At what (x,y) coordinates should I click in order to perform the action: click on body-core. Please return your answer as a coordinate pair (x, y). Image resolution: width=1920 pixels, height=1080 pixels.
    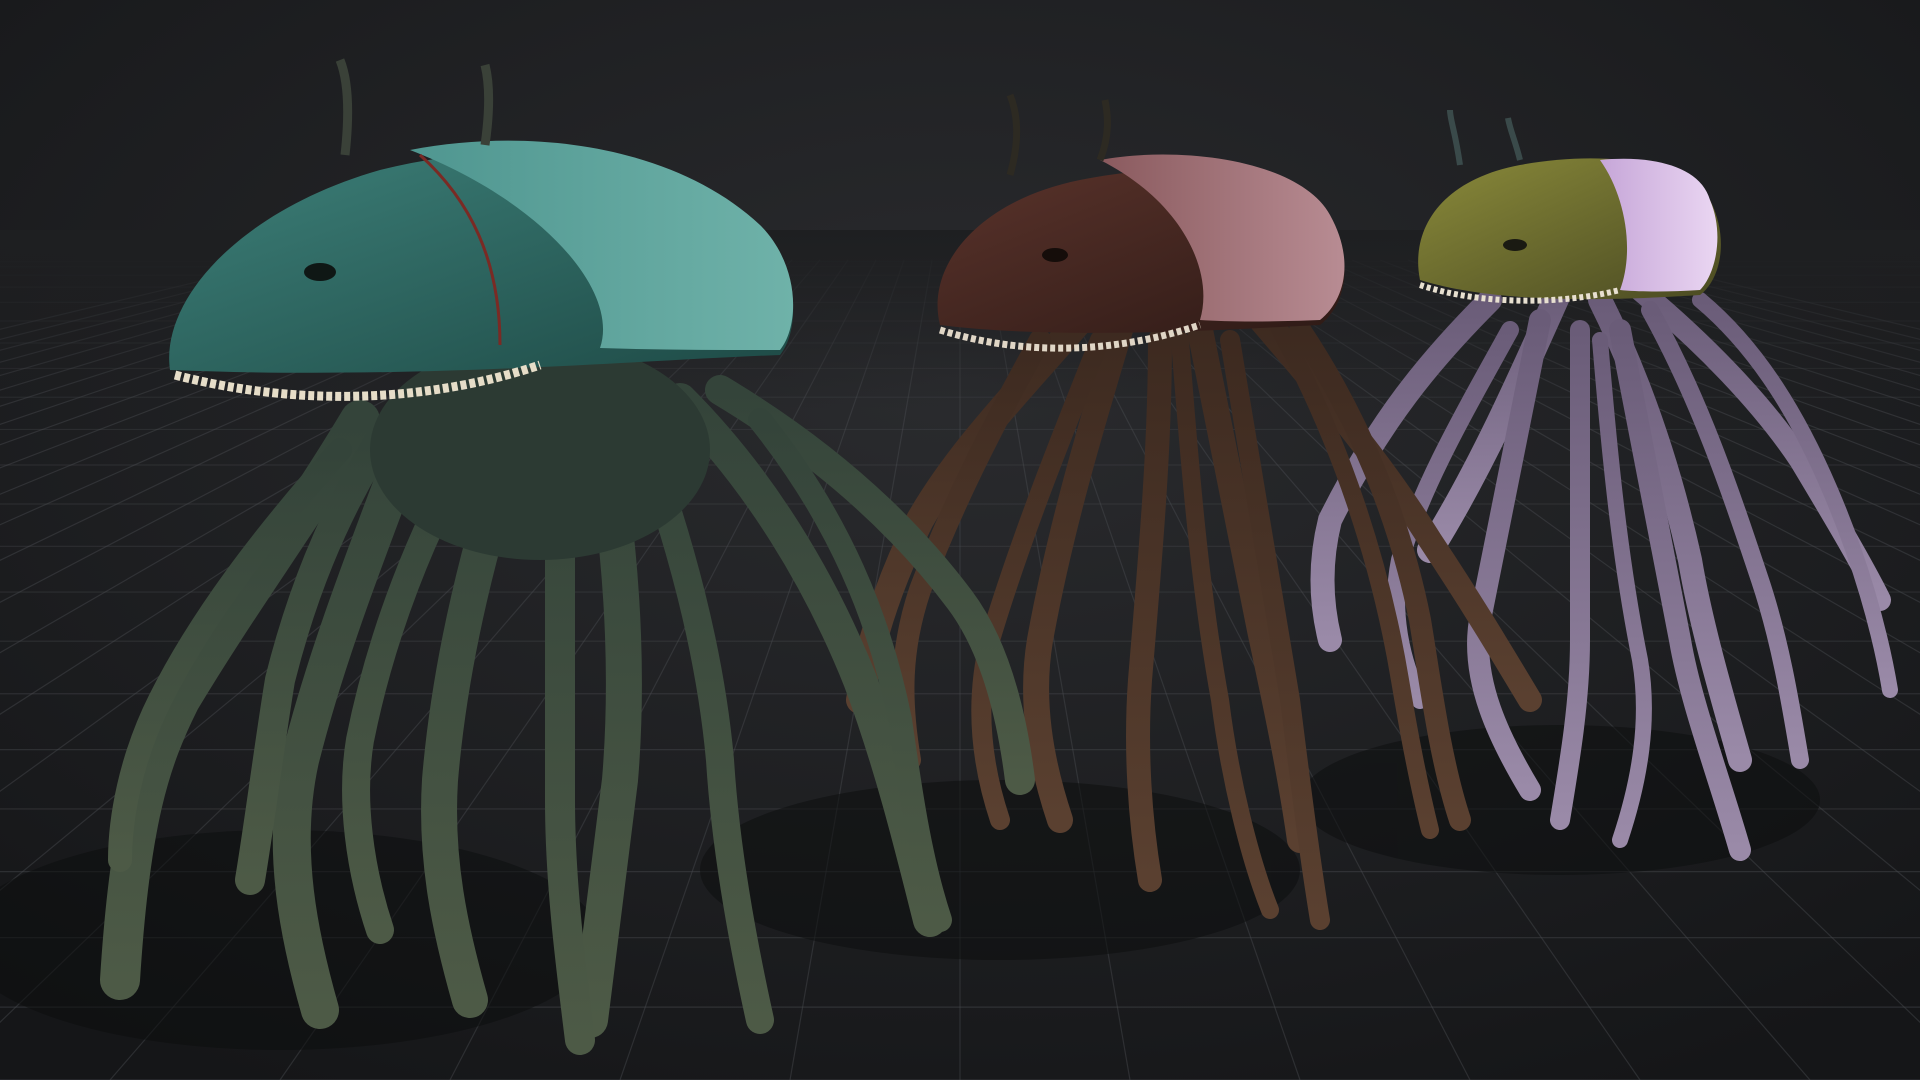
    Looking at the image, I should click on (540, 450).